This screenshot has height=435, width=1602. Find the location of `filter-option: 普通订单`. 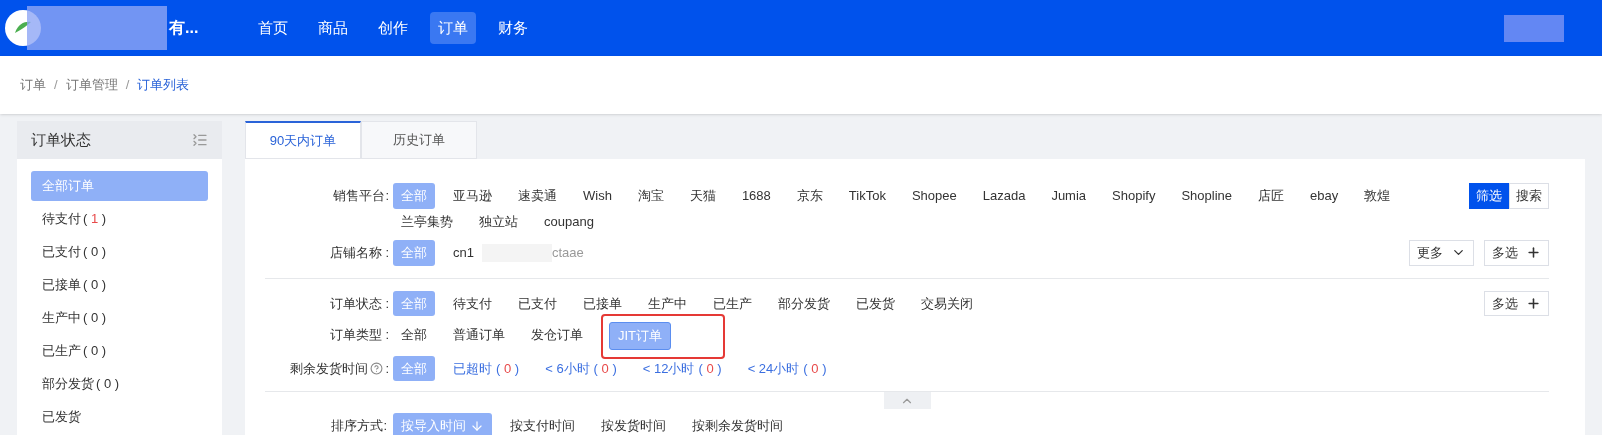

filter-option: 普通订单 is located at coordinates (479, 335).